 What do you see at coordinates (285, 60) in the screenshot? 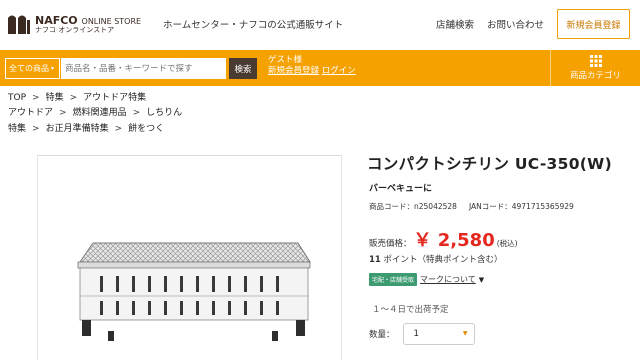
I see `guest-name: ゲスト様` at bounding box center [285, 60].